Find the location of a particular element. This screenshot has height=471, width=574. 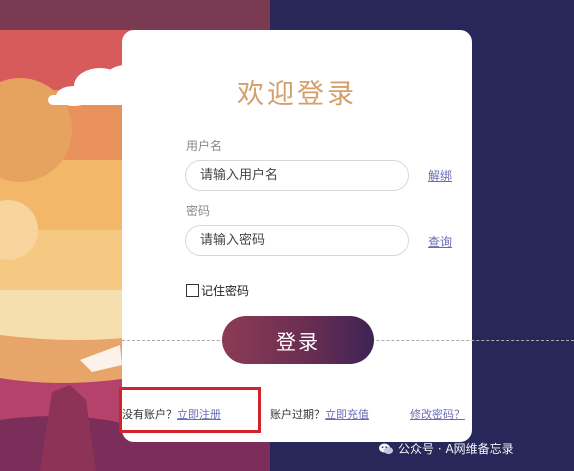

username-input is located at coordinates (297, 175).